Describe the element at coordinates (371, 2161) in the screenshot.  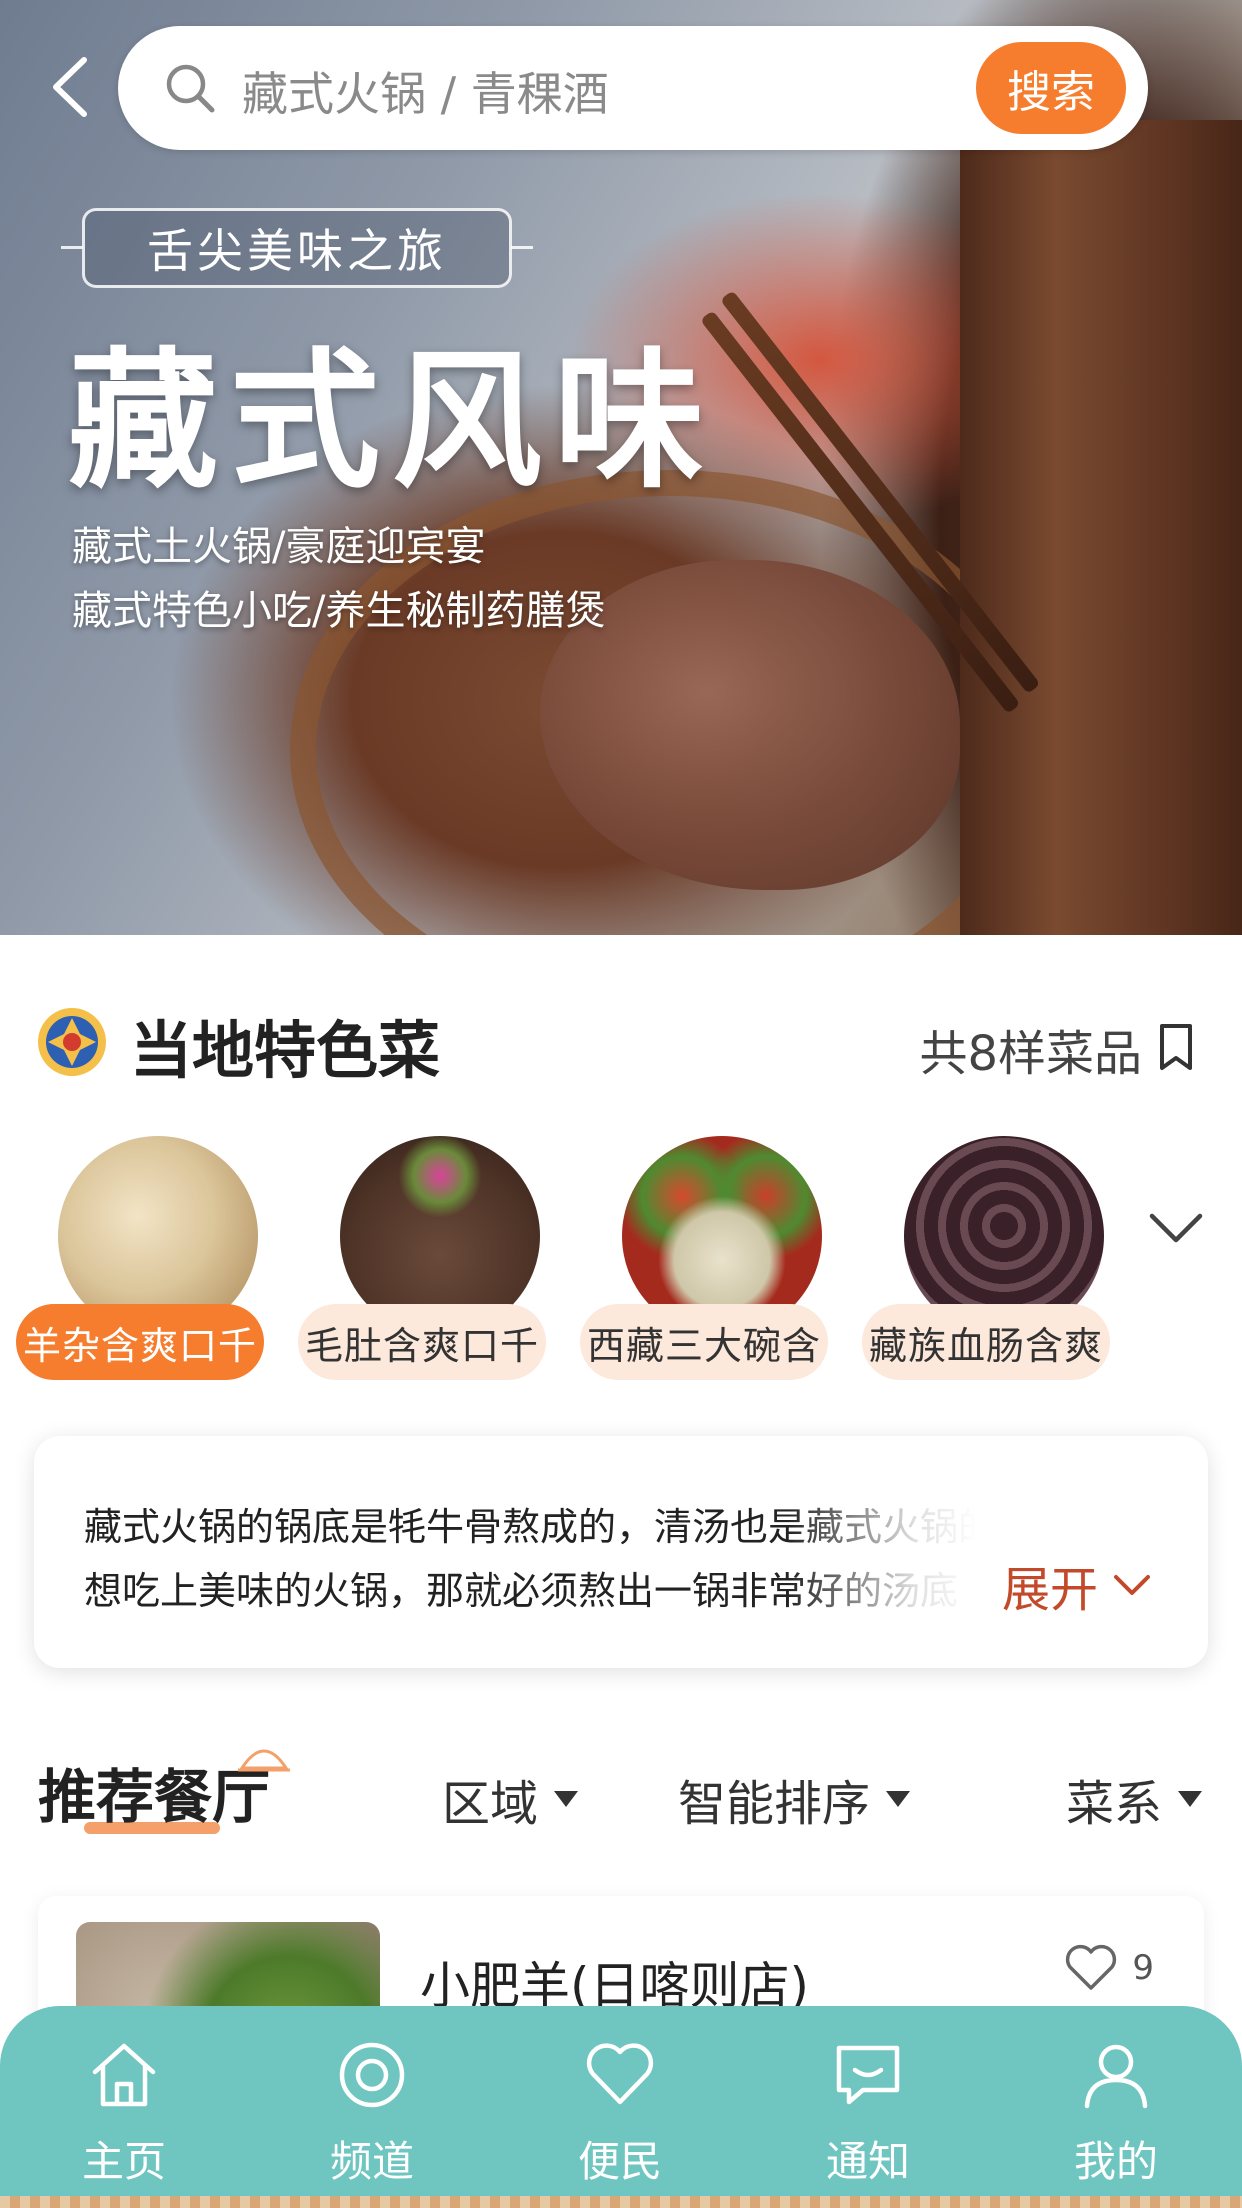
I see `tab-channel-label: 频道` at that location.